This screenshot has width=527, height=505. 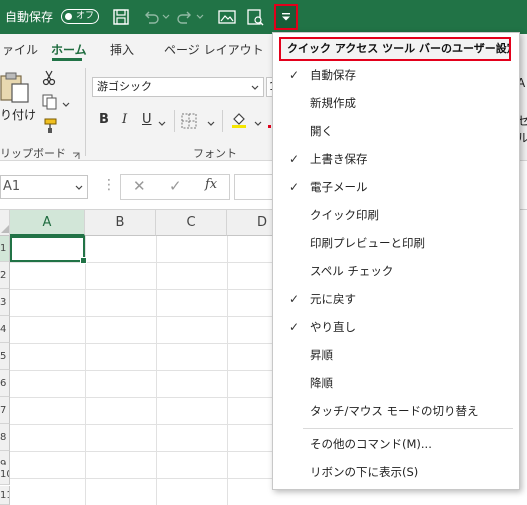 What do you see at coordinates (68, 16) in the screenshot?
I see `toggle-knob` at bounding box center [68, 16].